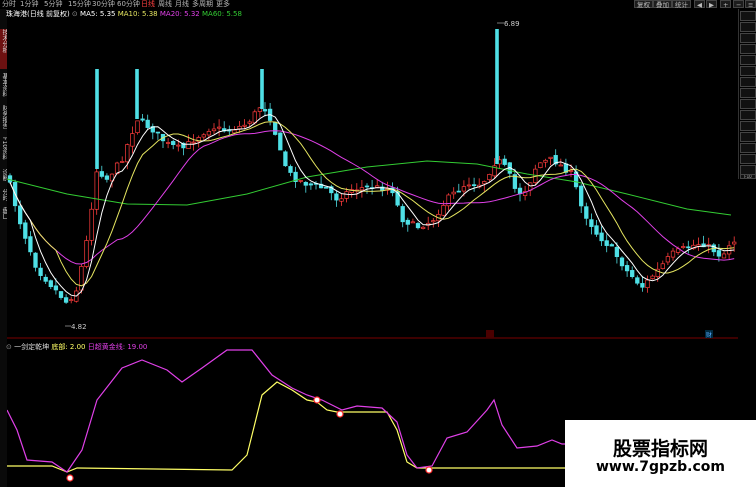 This screenshot has height=487, width=756. What do you see at coordinates (3, 87) in the screenshot?
I see `left-tab-1: 基本资料` at bounding box center [3, 87].